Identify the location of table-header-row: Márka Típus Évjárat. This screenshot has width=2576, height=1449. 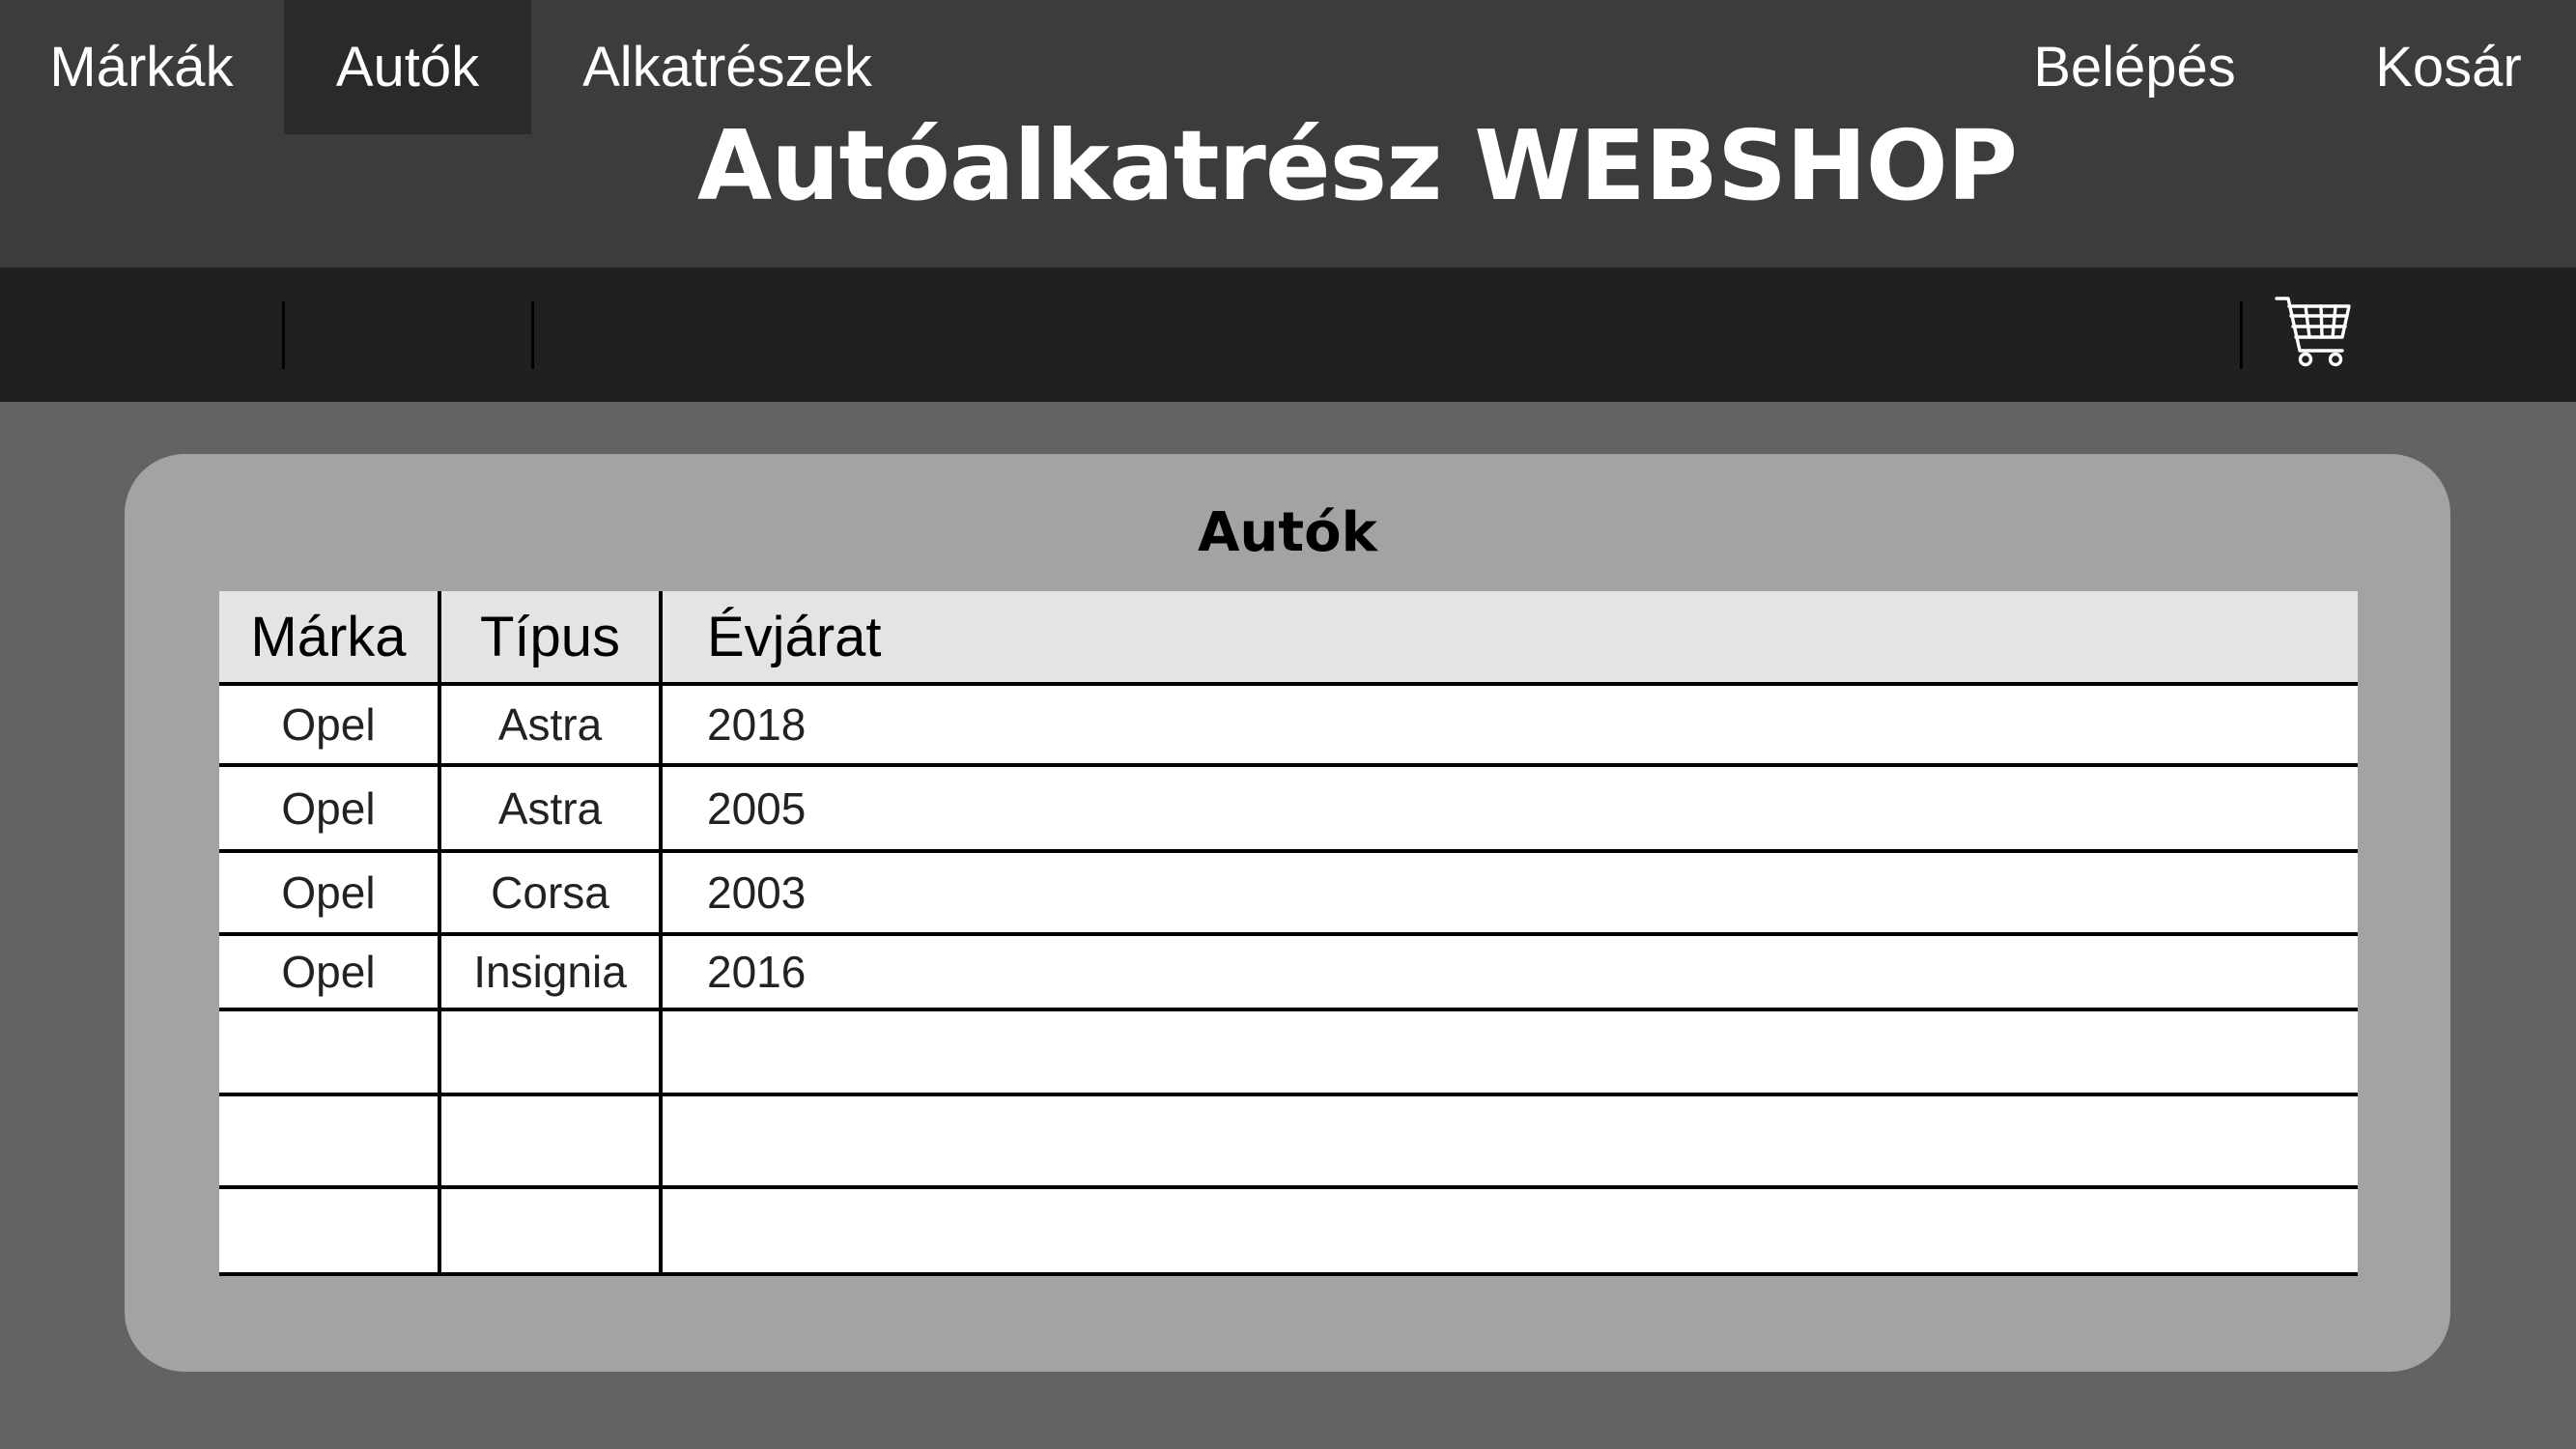
(1288, 638).